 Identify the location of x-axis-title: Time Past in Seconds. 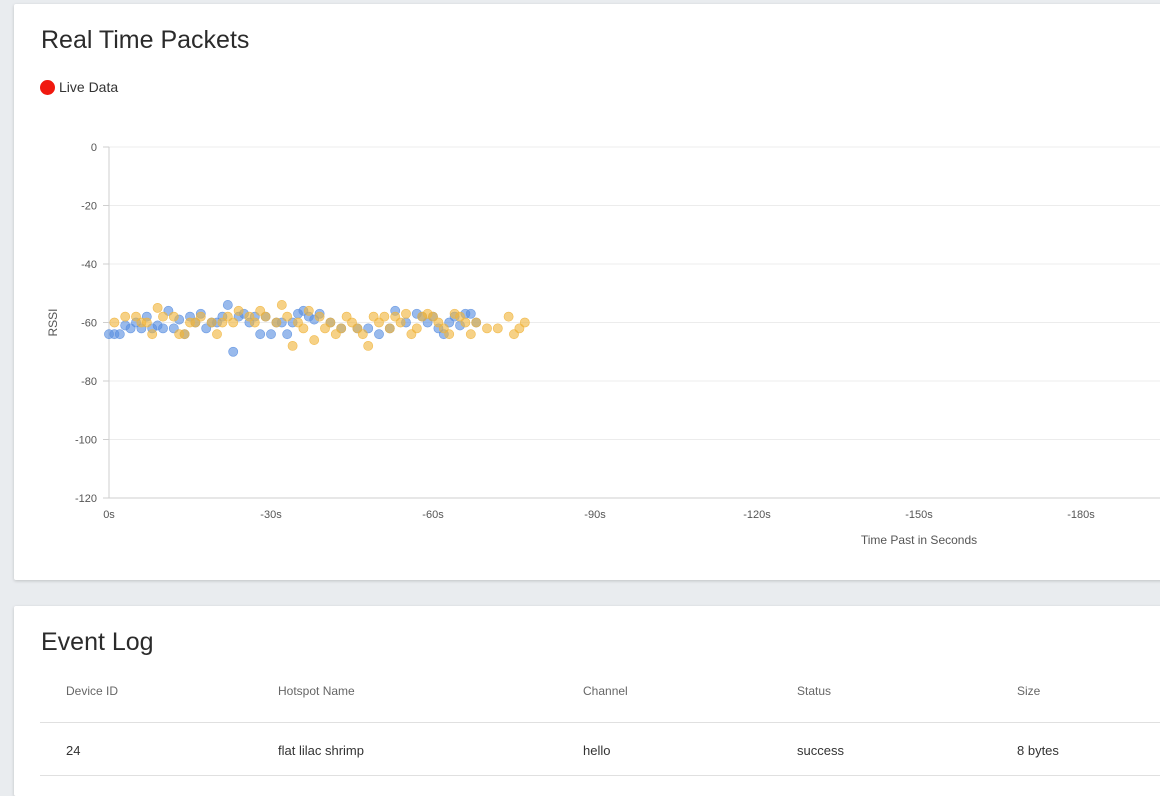
(919, 540).